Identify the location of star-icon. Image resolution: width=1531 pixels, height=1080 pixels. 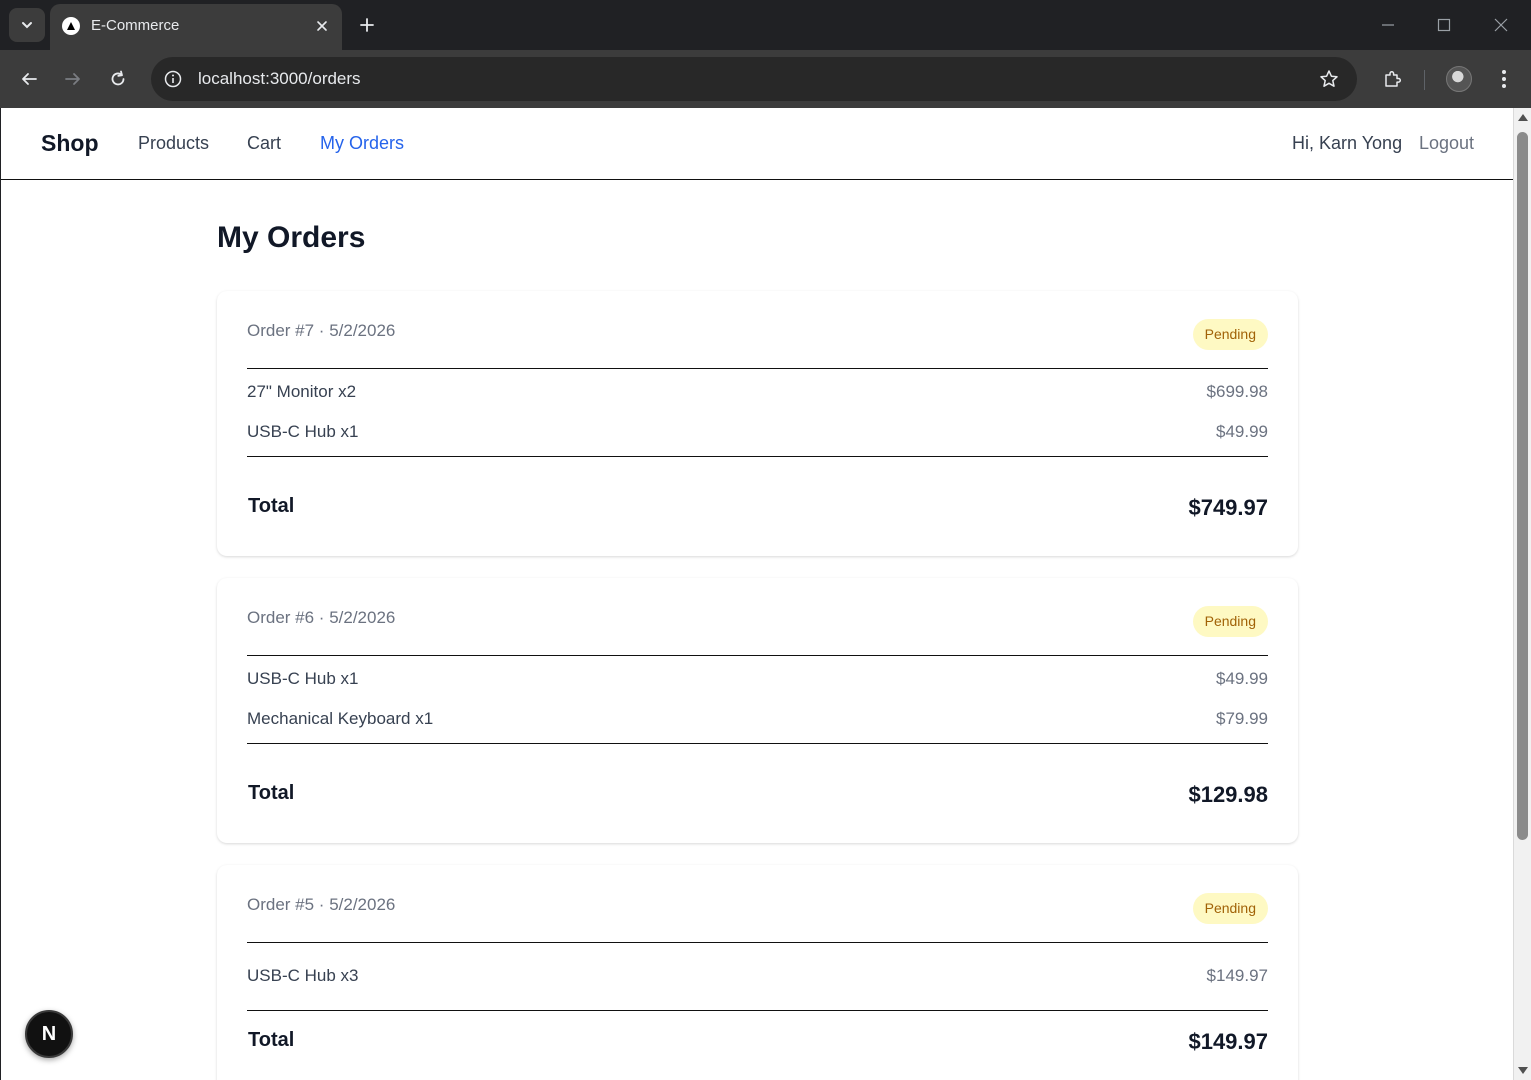
(1329, 78).